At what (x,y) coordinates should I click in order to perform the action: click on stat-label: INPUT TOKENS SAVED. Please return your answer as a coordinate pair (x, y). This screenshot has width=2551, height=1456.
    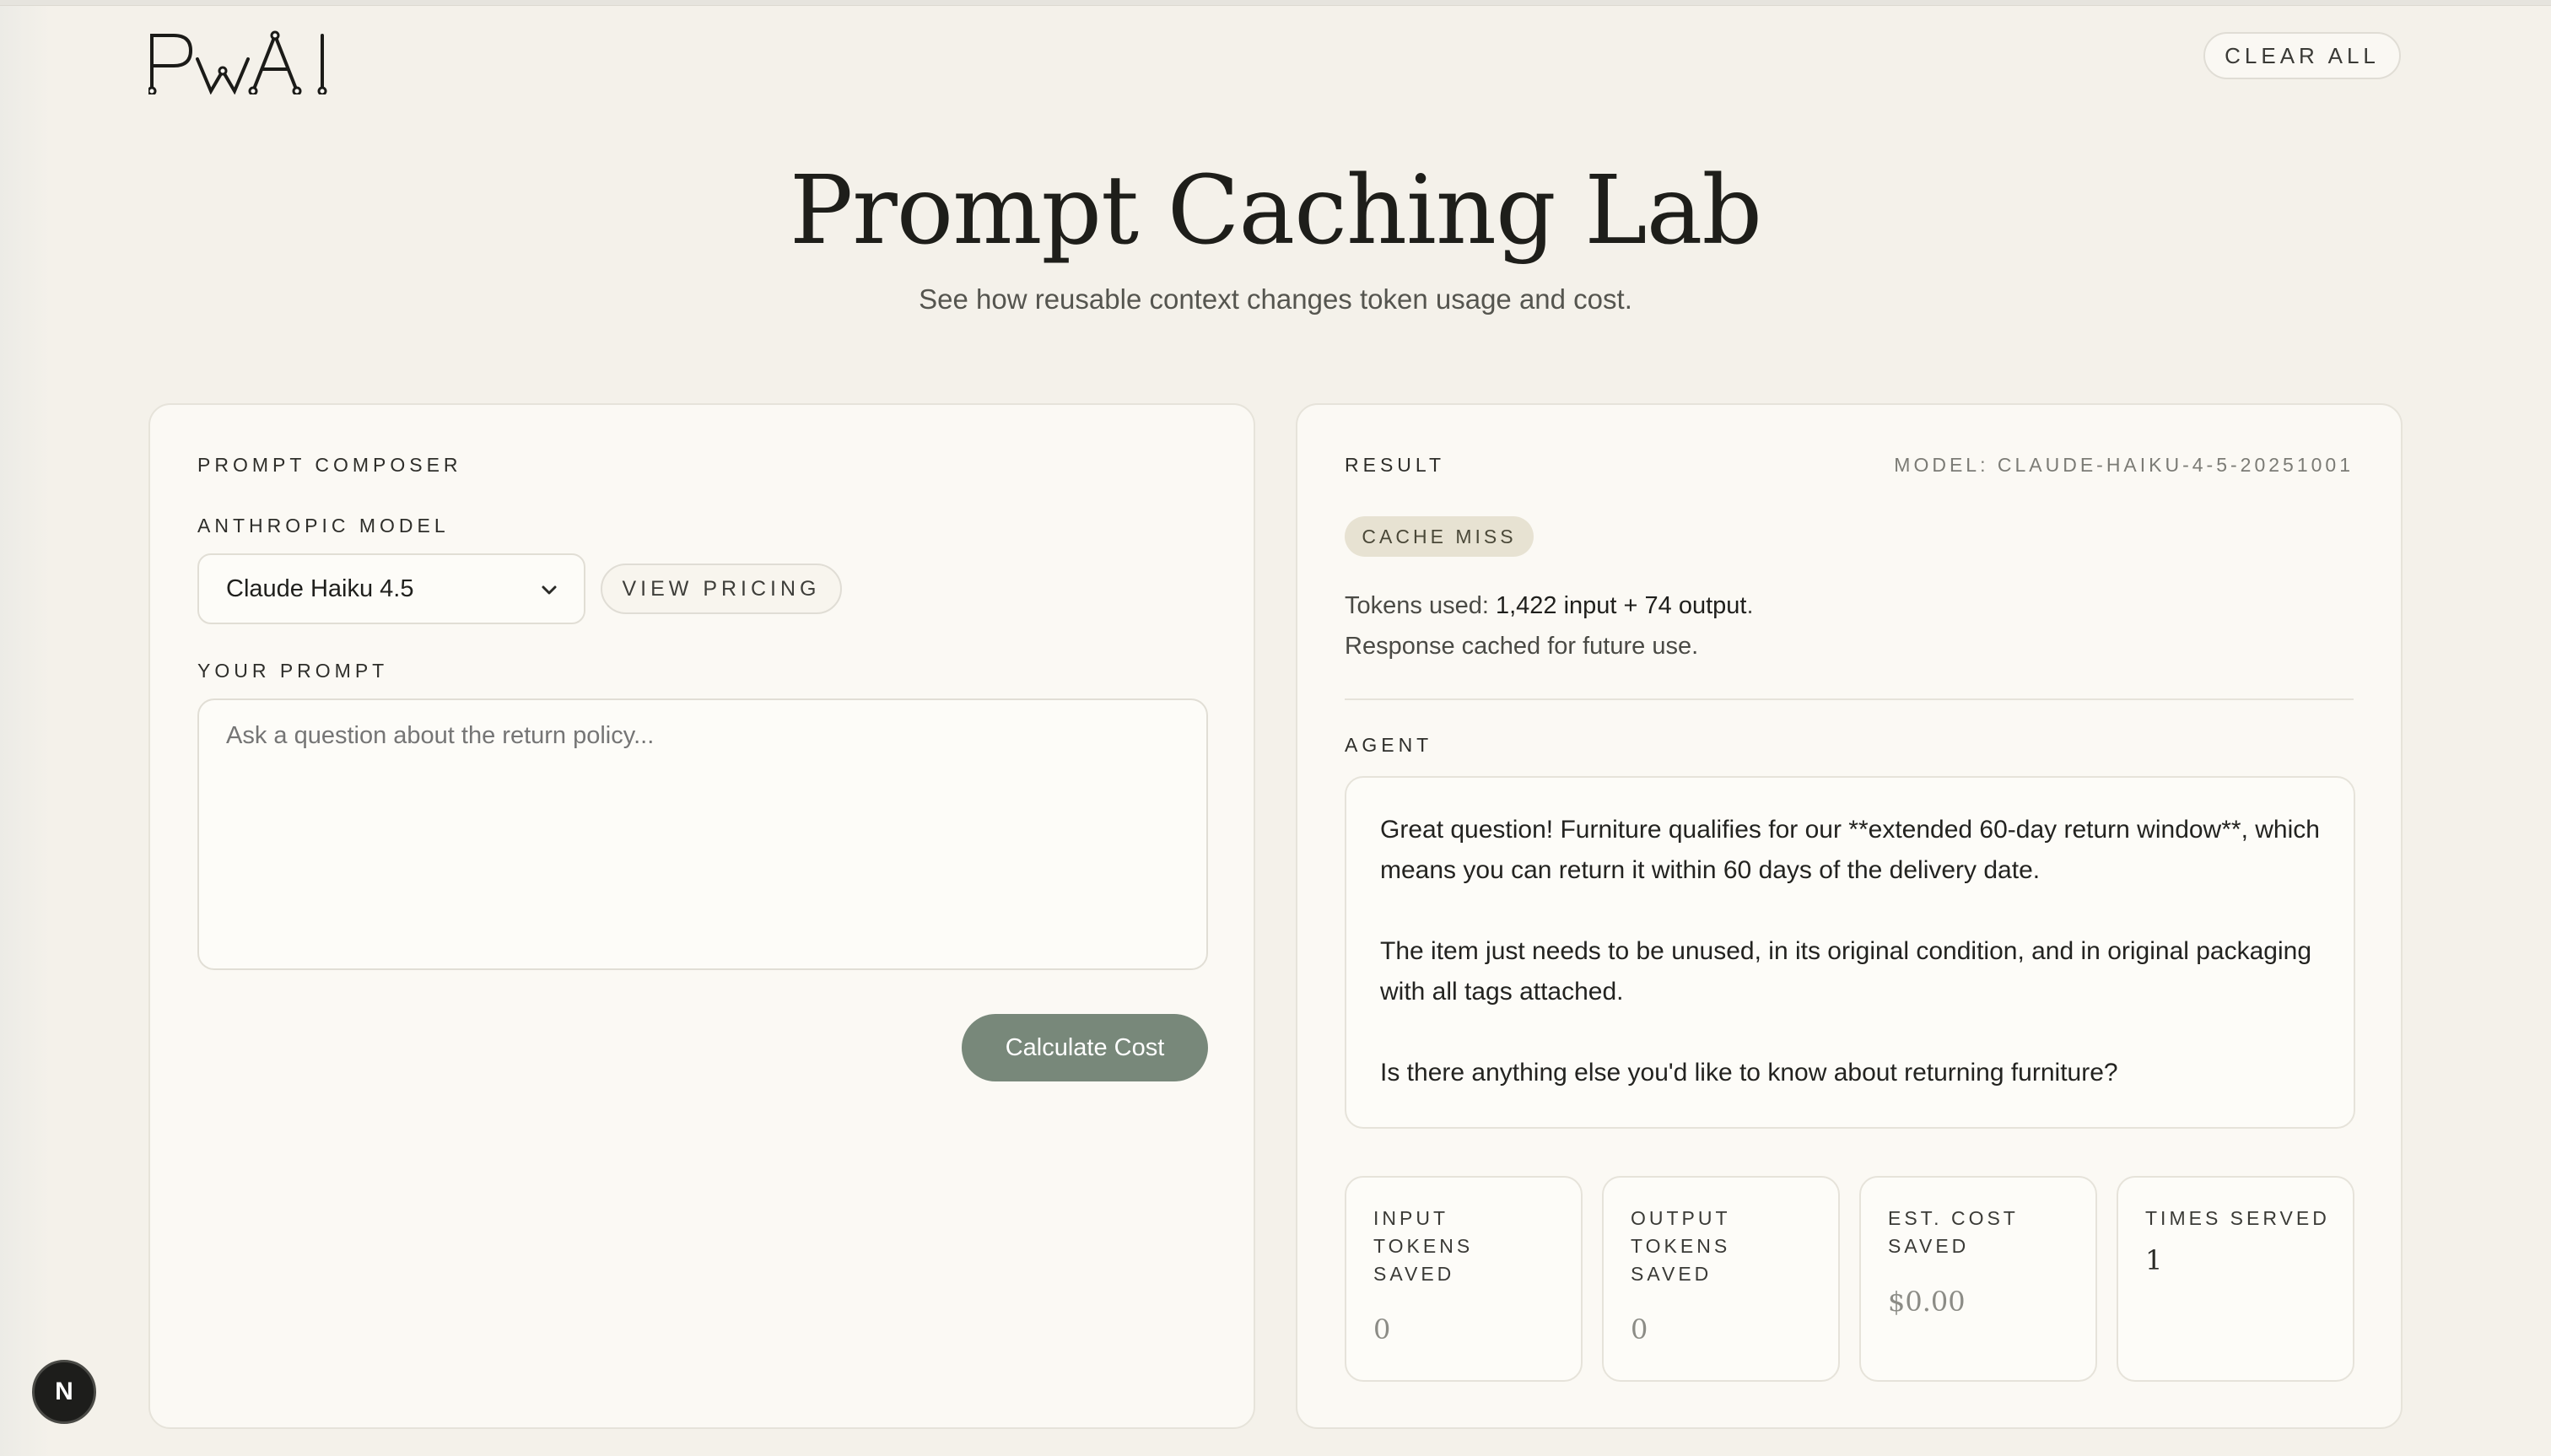
    Looking at the image, I should click on (1423, 1246).